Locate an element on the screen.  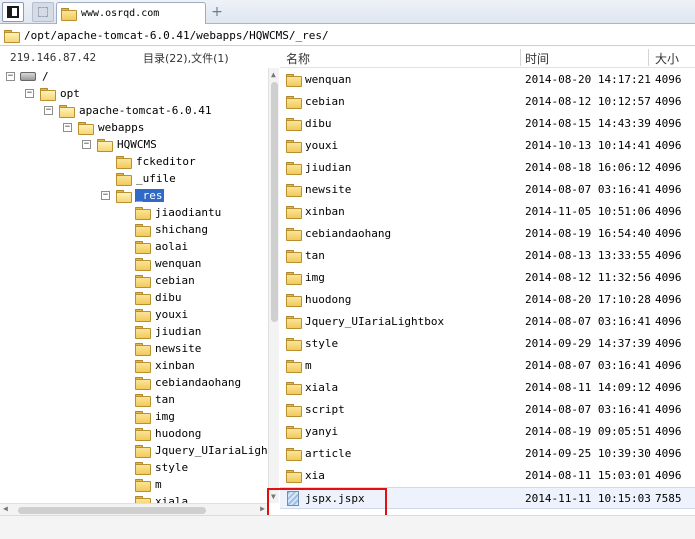
tree-node-webapps: webapps is located at coordinates (111, 127).